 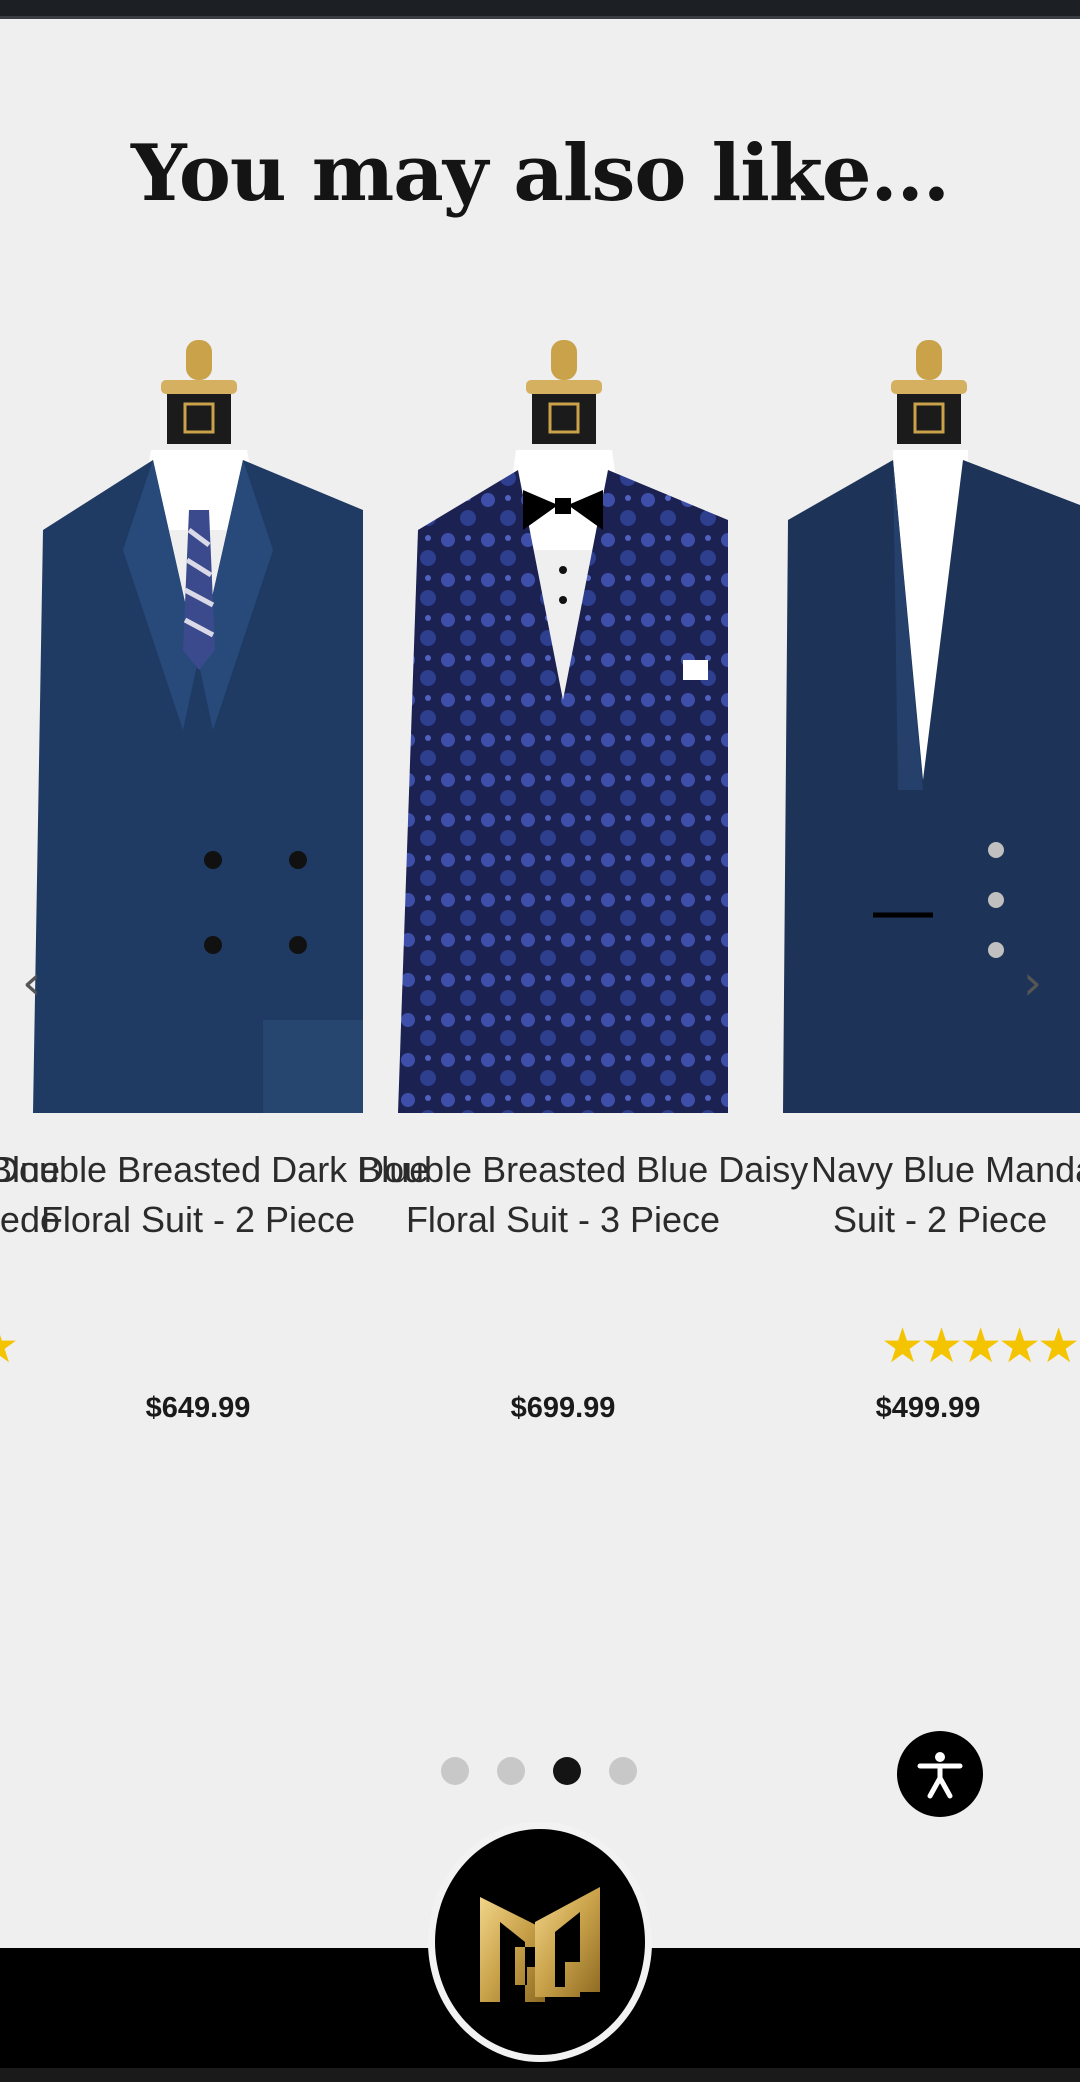 I want to click on rating-stars: ★★★★★, so click(x=980, y=1346).